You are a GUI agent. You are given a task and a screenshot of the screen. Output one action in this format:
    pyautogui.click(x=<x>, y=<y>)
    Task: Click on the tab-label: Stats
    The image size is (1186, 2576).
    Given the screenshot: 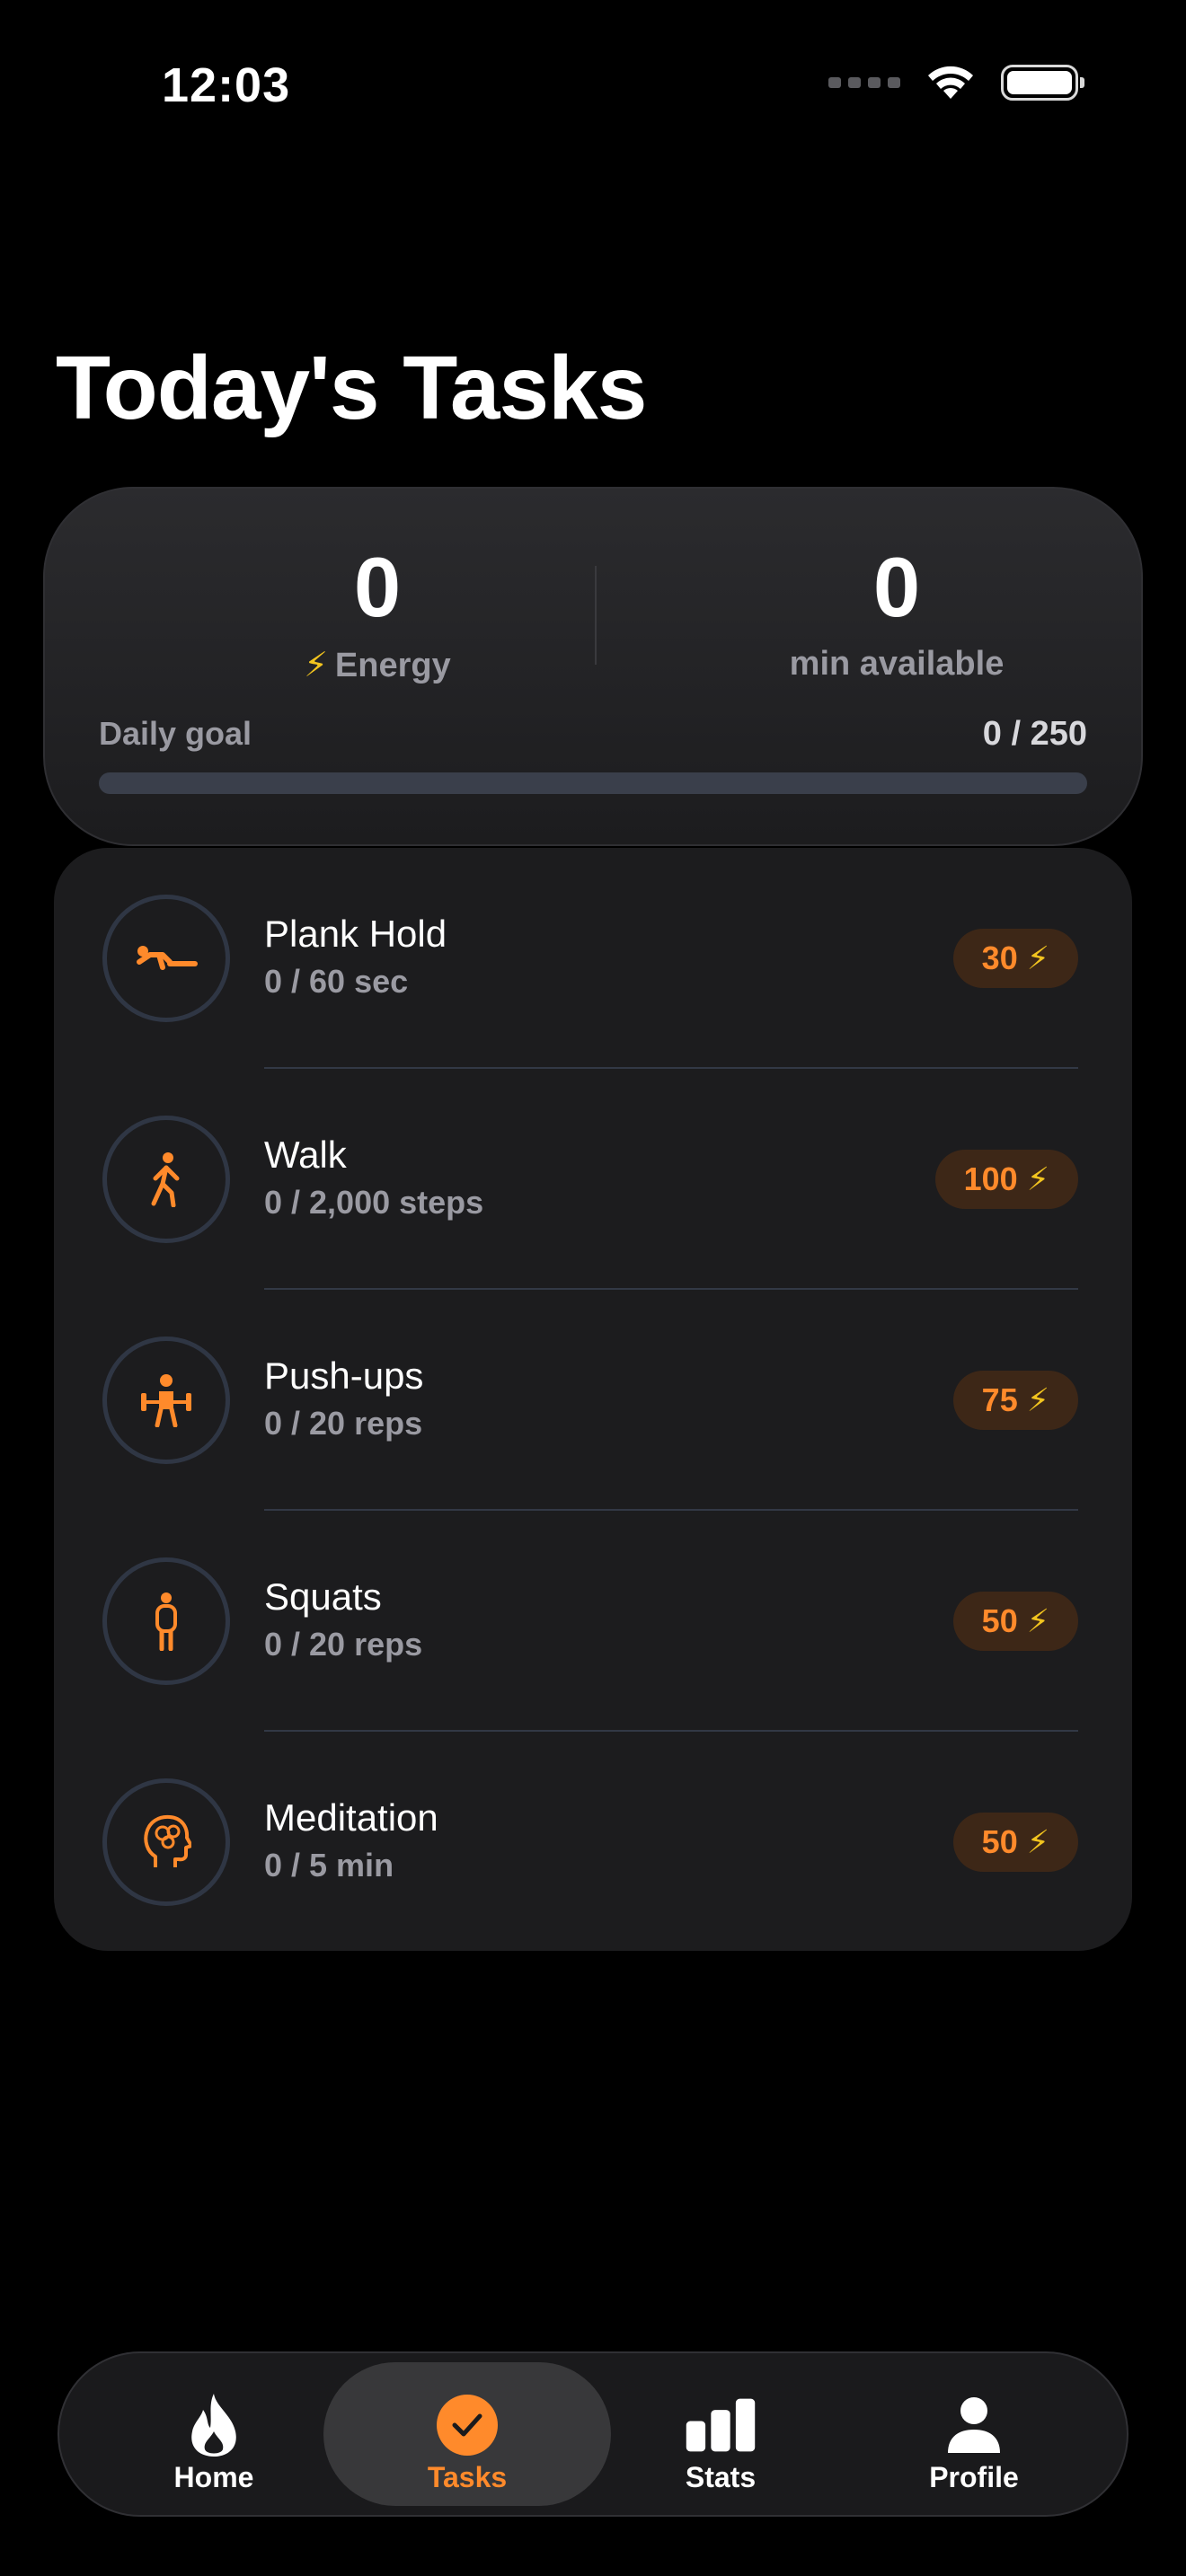 What is the action you would take?
    pyautogui.click(x=721, y=2477)
    